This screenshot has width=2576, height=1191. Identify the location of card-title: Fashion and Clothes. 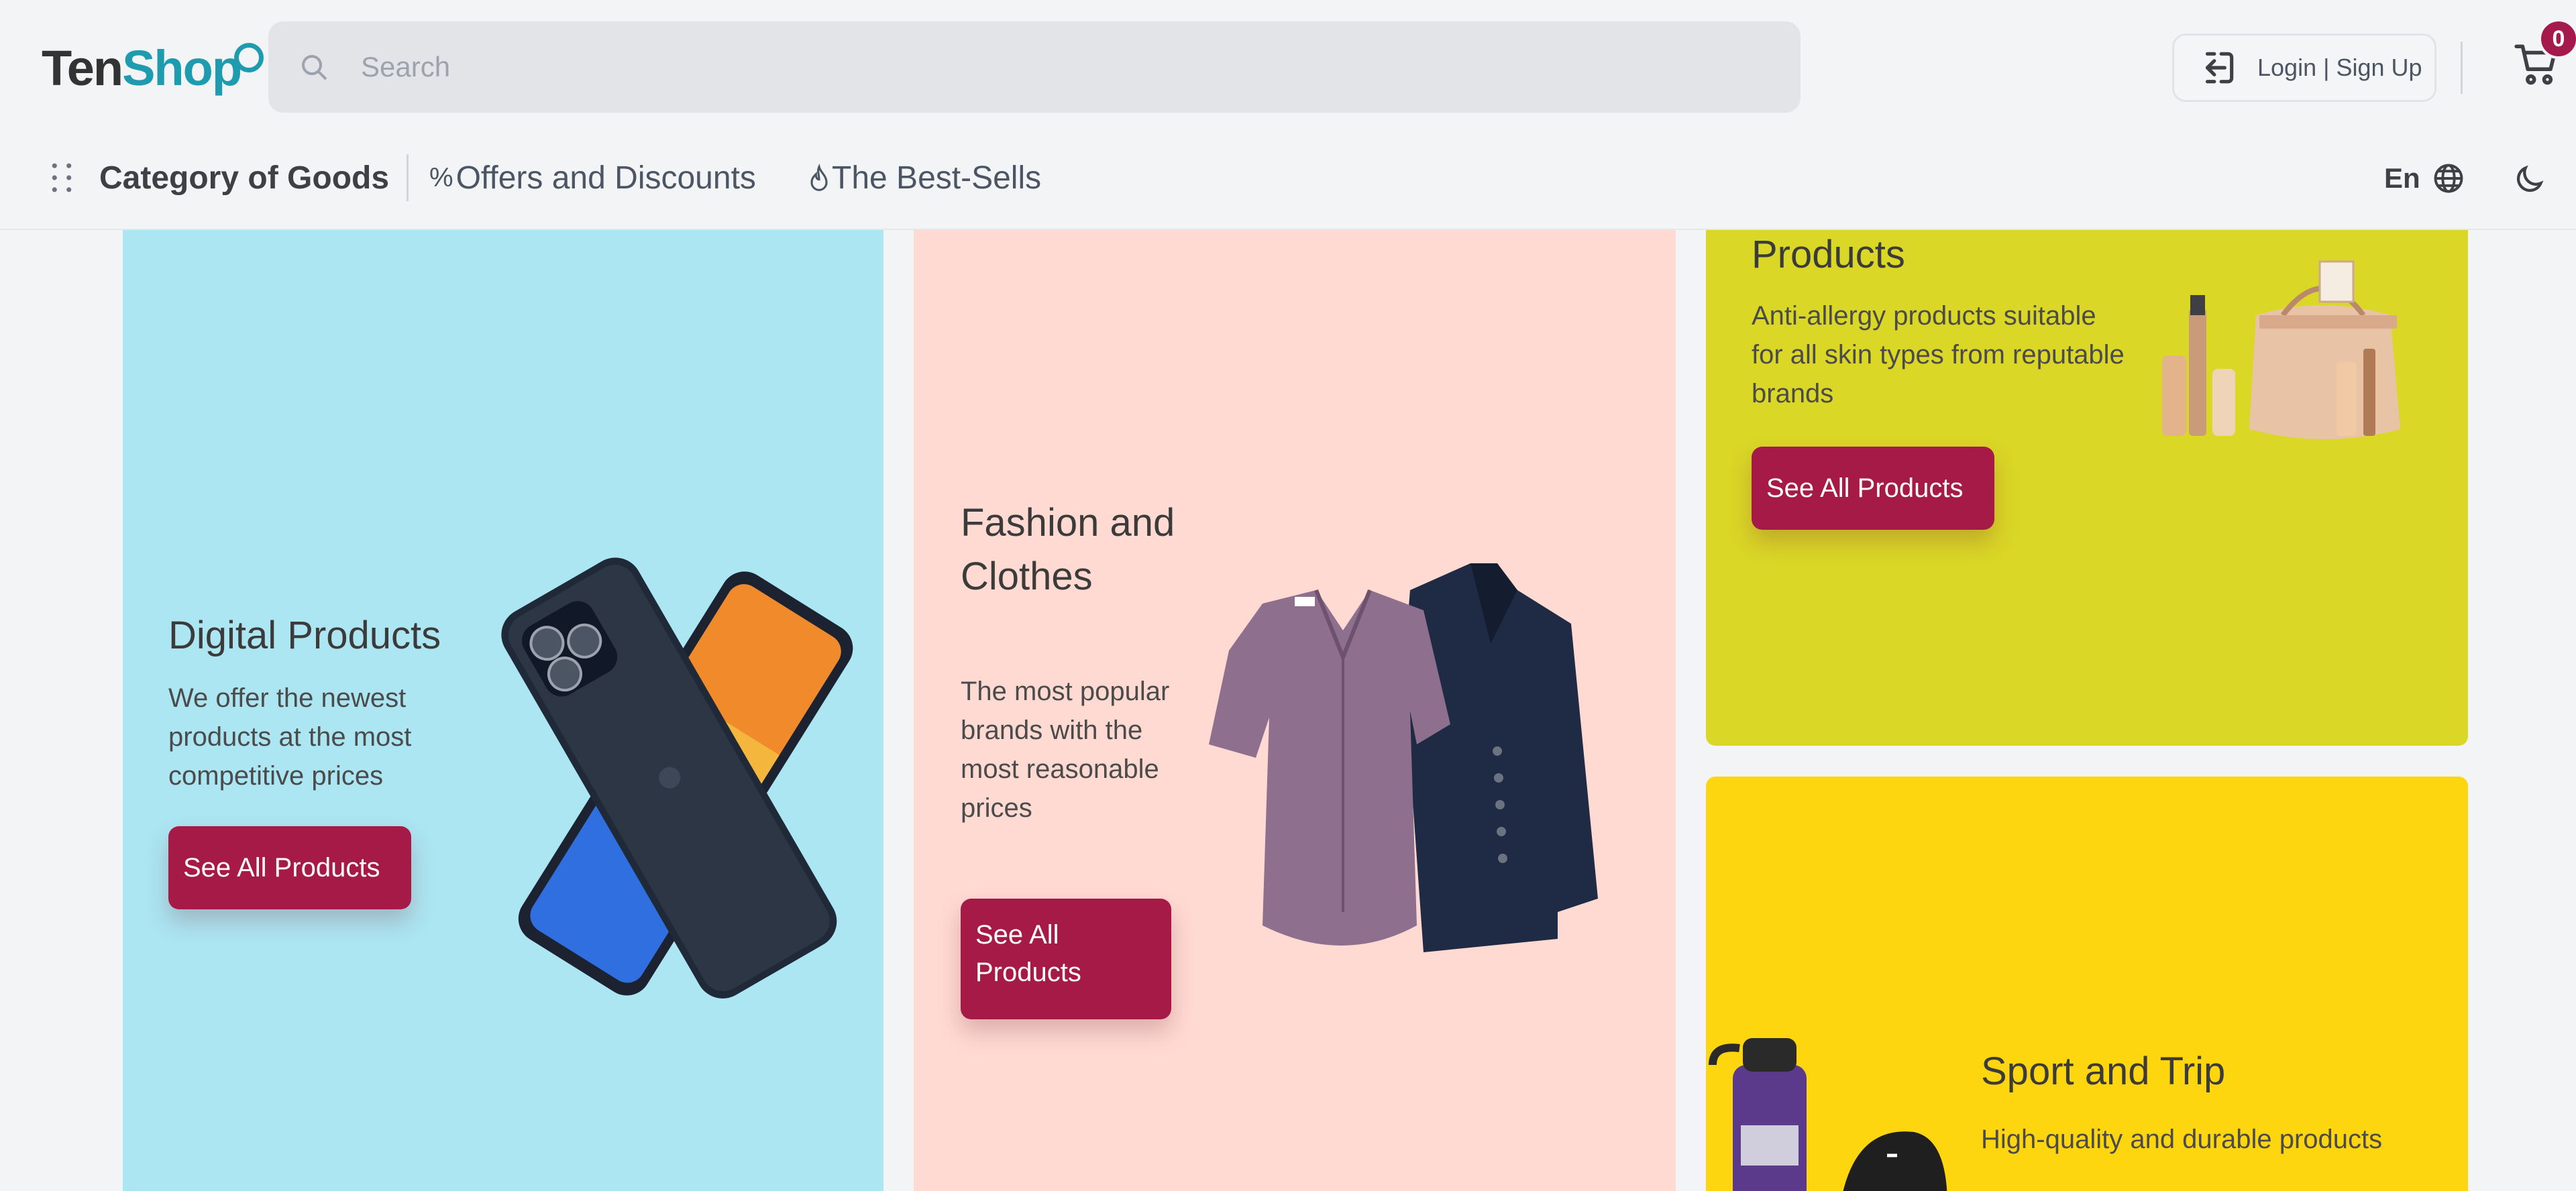
(1068, 549).